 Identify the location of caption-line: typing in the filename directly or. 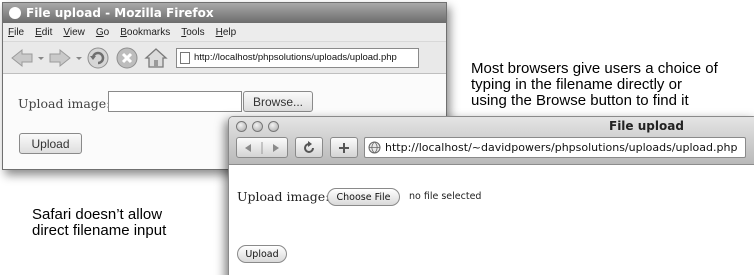
(576, 84).